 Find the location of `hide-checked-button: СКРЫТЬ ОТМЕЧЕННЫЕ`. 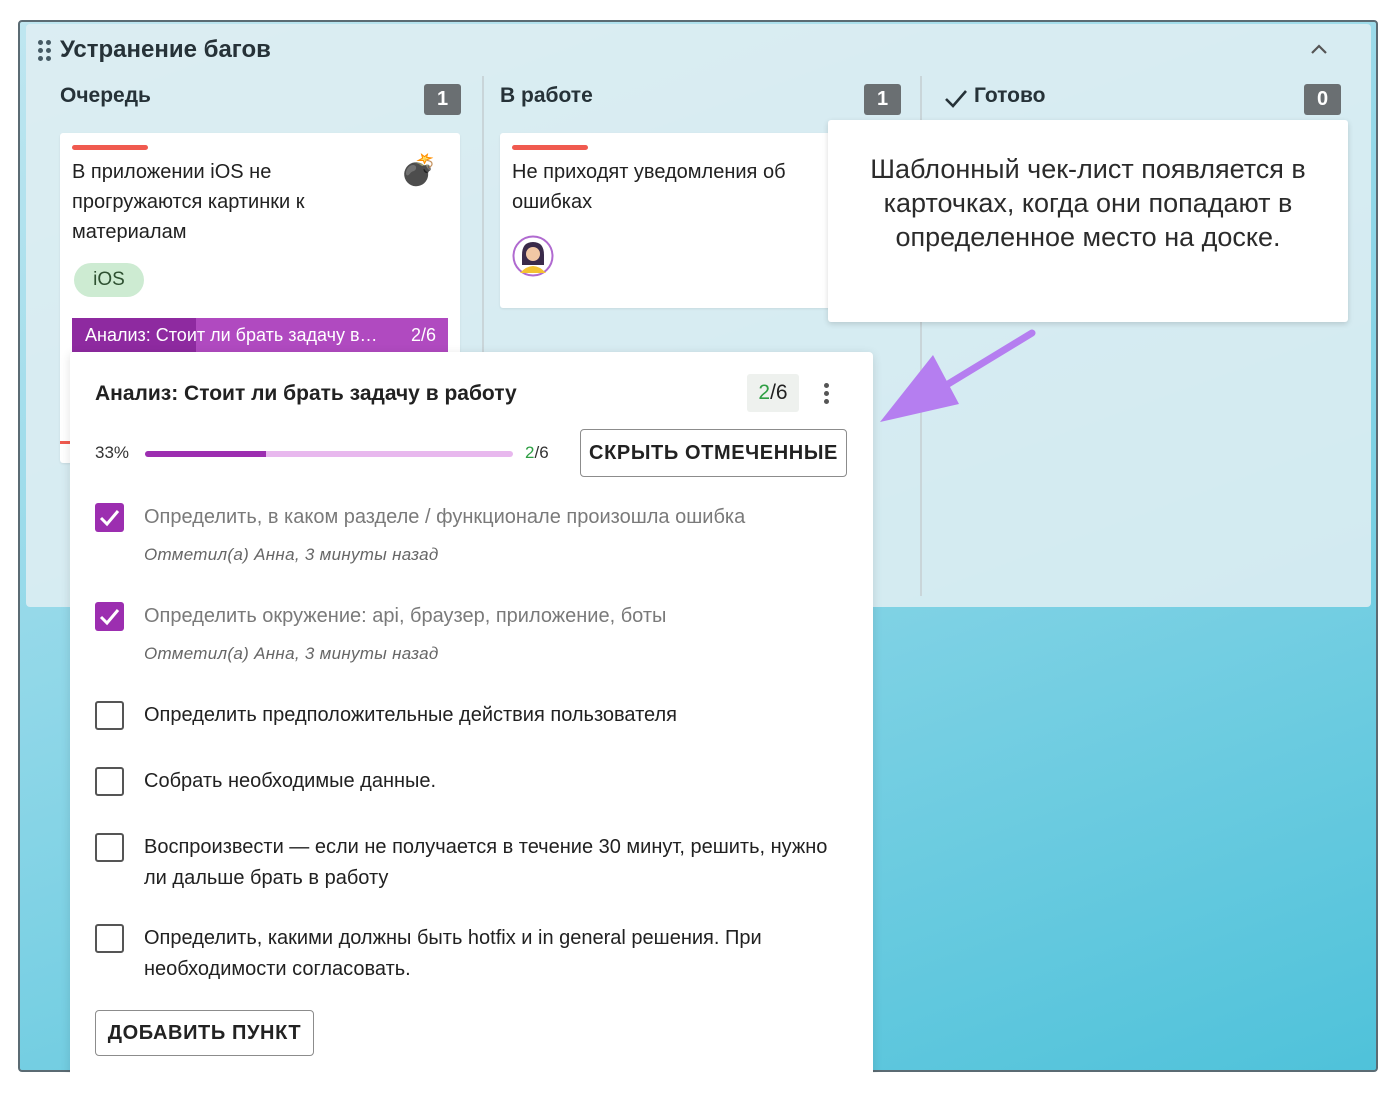

hide-checked-button: СКРЫТЬ ОТМЕЧЕННЫЕ is located at coordinates (713, 453).